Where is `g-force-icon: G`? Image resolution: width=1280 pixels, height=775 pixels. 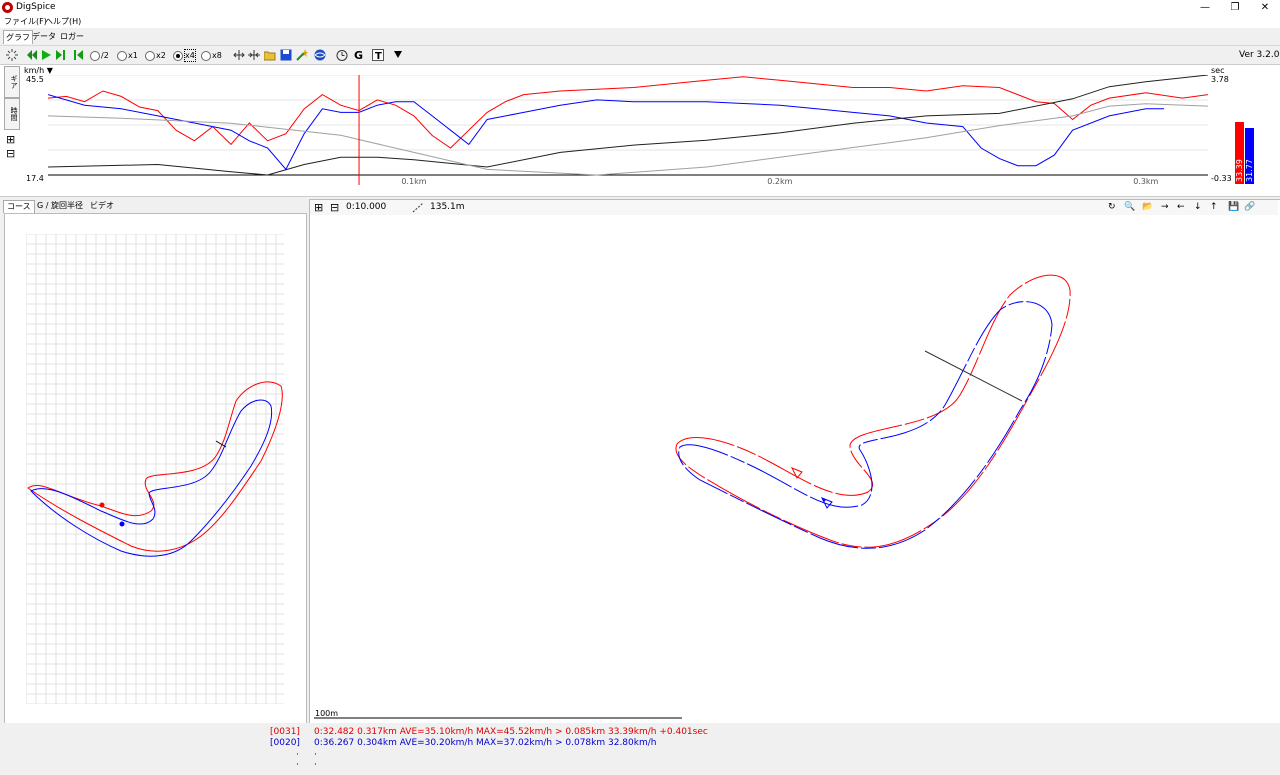 g-force-icon: G is located at coordinates (358, 55).